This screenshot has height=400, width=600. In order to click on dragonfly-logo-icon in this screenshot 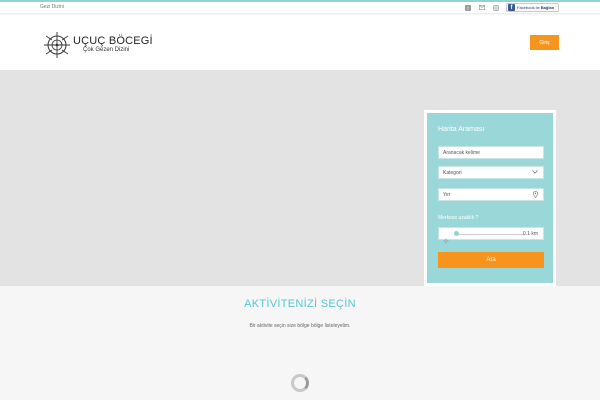, I will do `click(57, 45)`.